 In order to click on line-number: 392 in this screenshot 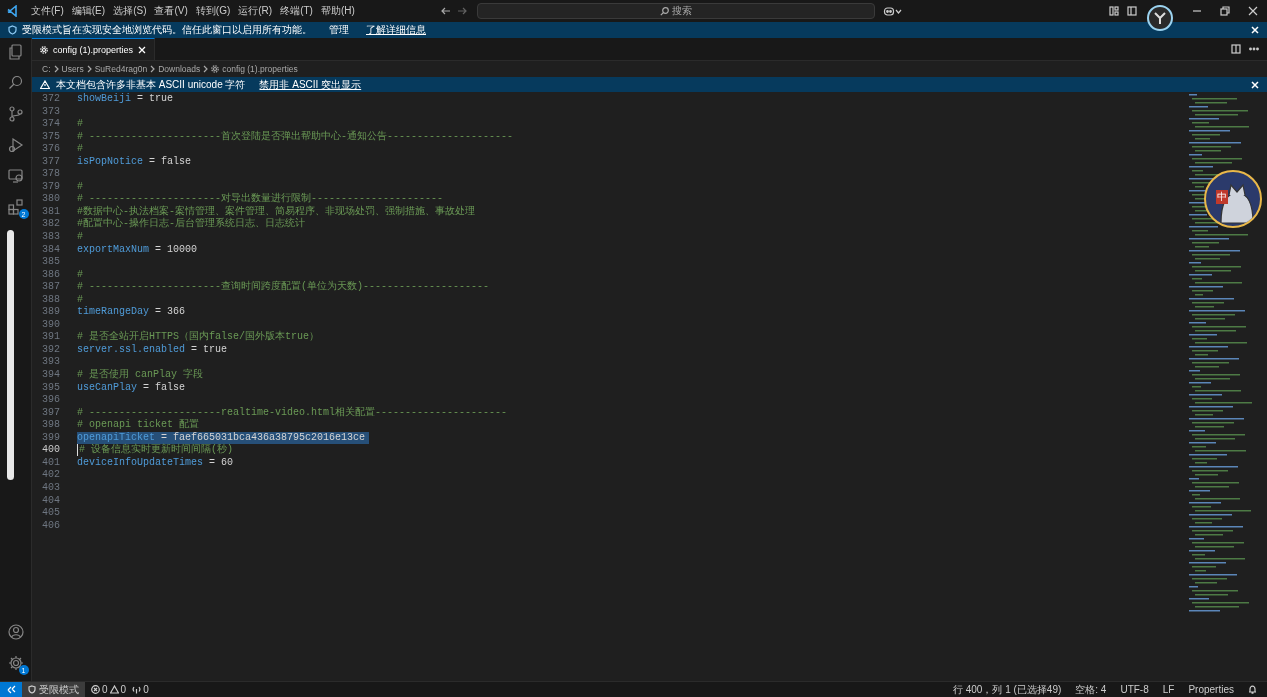, I will do `click(51, 350)`.